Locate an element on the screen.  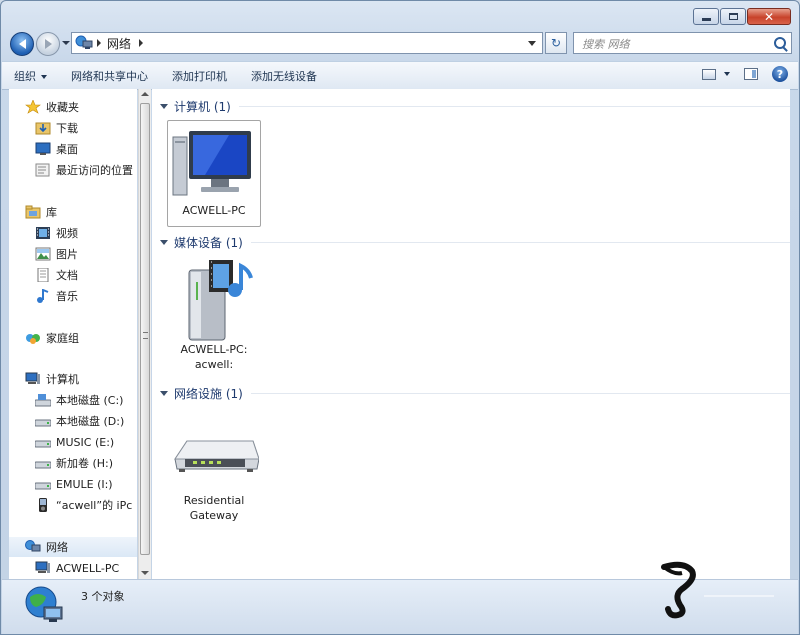
recent-places-icon is located at coordinates (42, 170).